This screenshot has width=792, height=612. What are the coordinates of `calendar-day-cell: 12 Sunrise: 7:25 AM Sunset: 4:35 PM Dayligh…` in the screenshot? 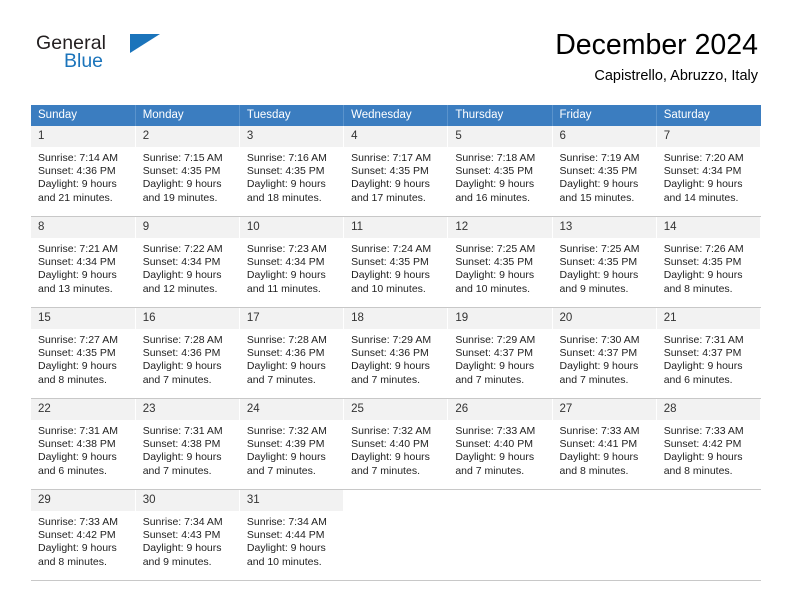 It's located at (500, 262).